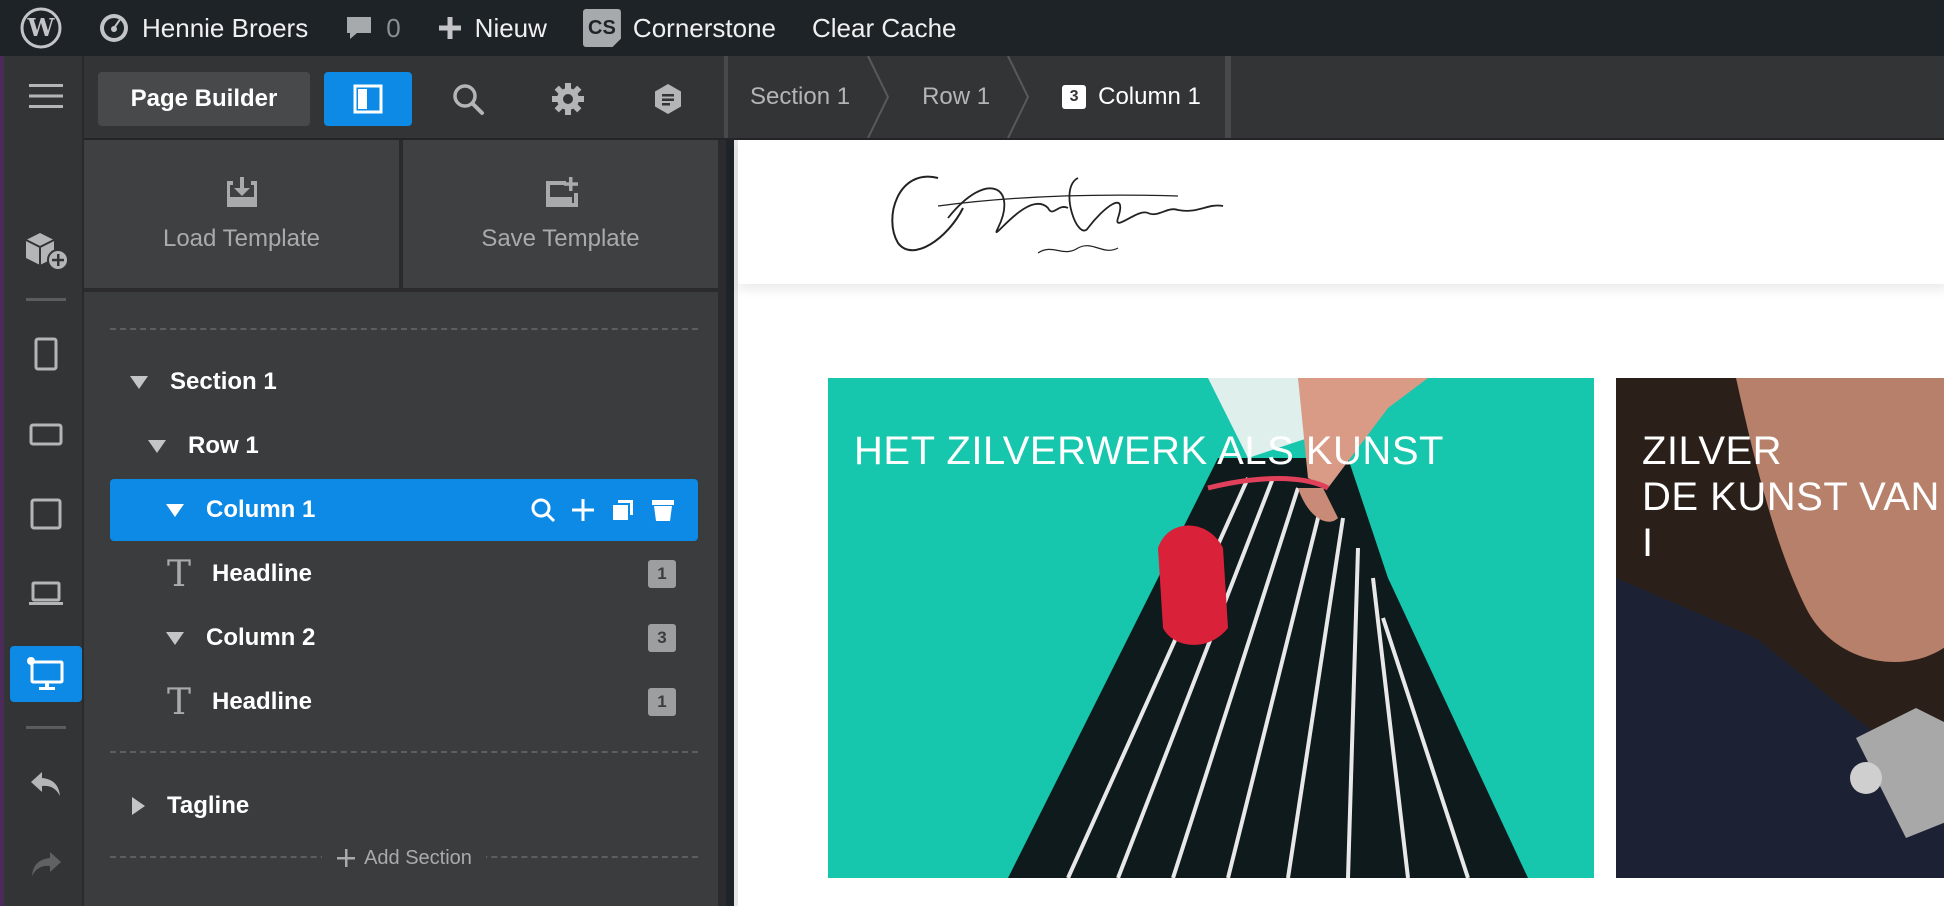 The width and height of the screenshot is (1944, 906). Describe the element at coordinates (601, 28) in the screenshot. I see `cornerstone-icon: CS` at that location.